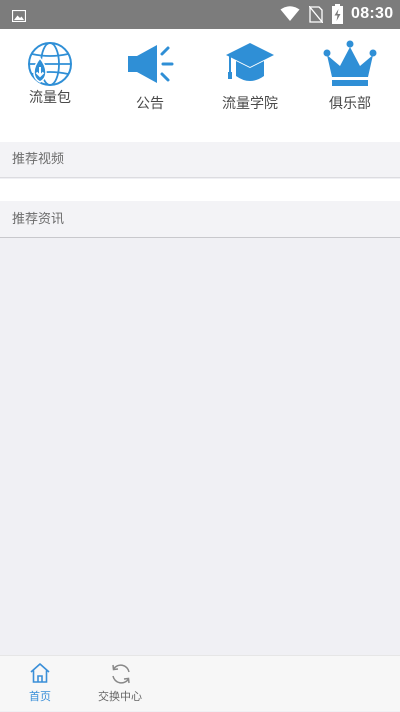 The width and height of the screenshot is (400, 712). What do you see at coordinates (372, 13) in the screenshot?
I see `status-time: 08:30` at bounding box center [372, 13].